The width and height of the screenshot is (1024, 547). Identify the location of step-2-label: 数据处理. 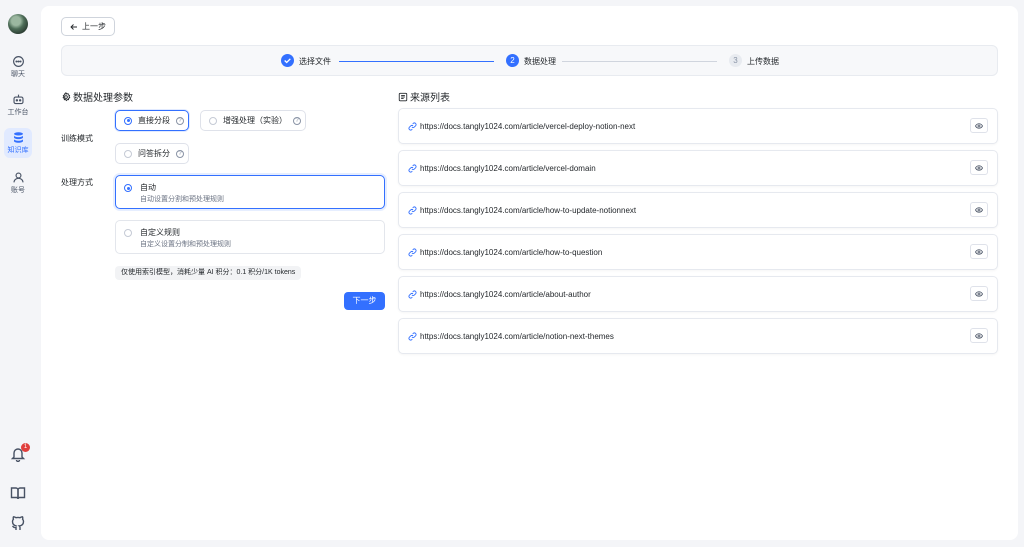
(540, 61).